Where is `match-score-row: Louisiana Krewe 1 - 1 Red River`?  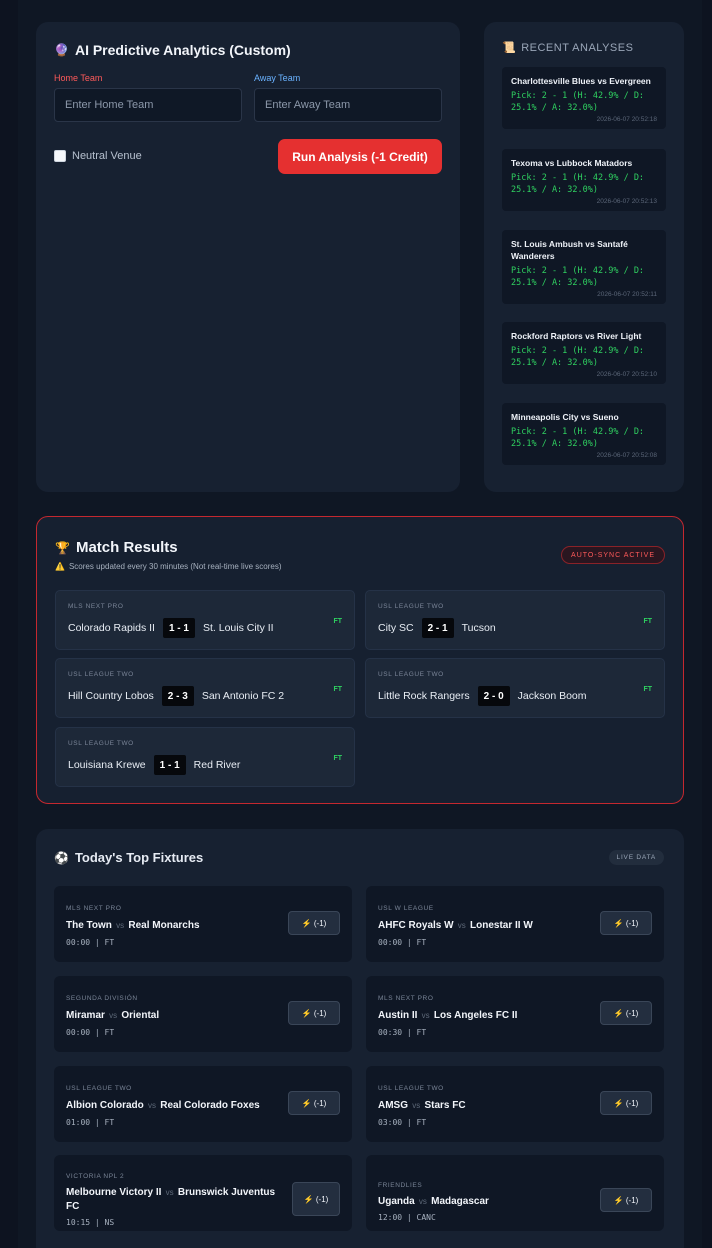
match-score-row: Louisiana Krewe 1 - 1 Red River is located at coordinates (154, 765).